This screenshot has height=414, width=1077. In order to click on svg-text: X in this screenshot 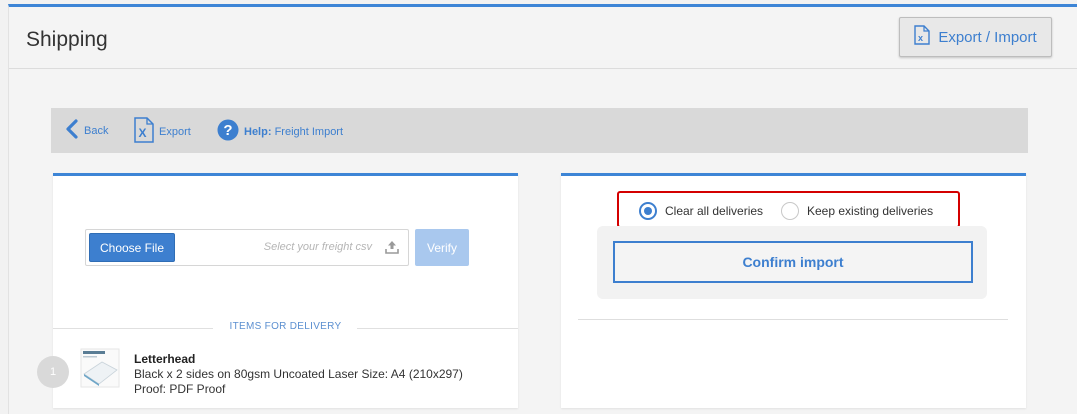, I will do `click(143, 133)`.